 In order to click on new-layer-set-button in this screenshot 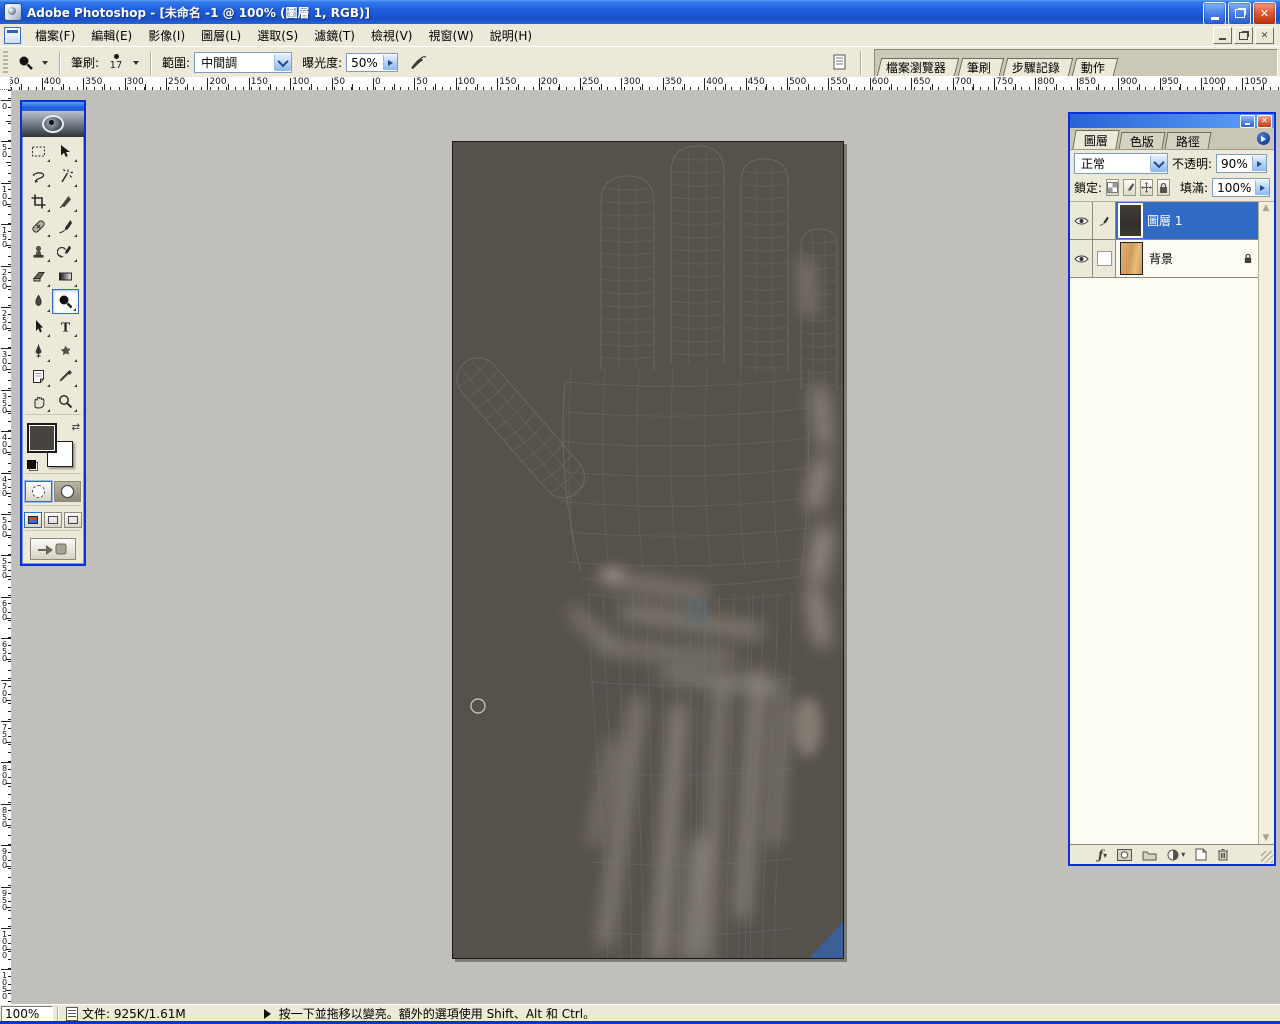, I will do `click(1149, 855)`.